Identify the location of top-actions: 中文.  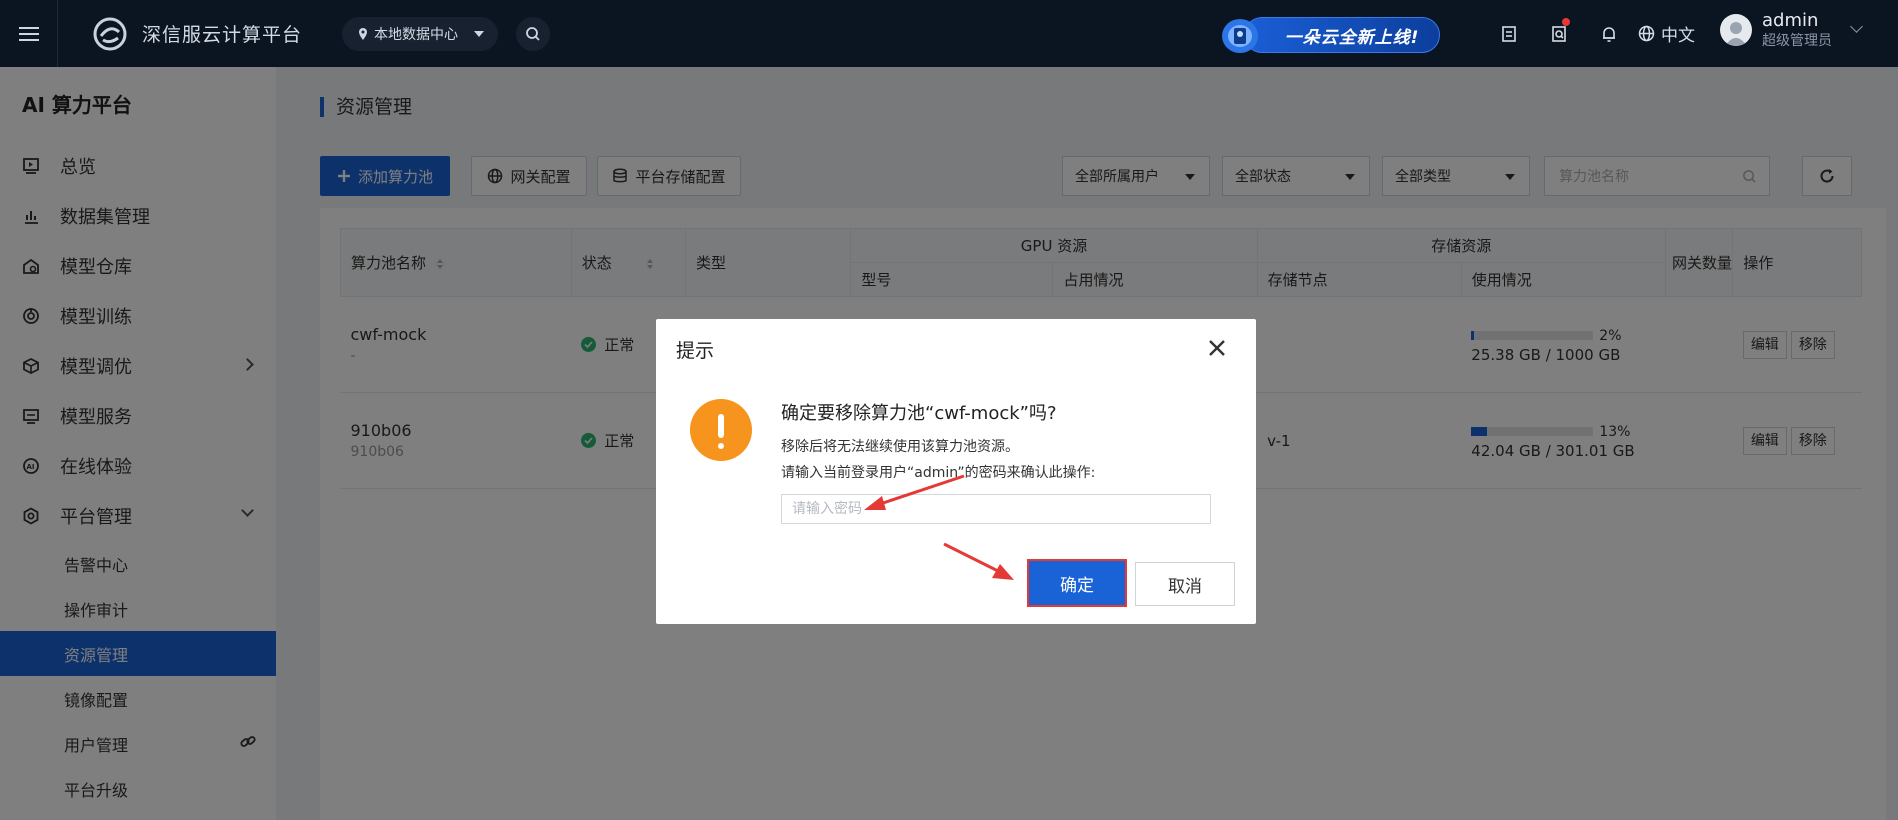
(1589, 33).